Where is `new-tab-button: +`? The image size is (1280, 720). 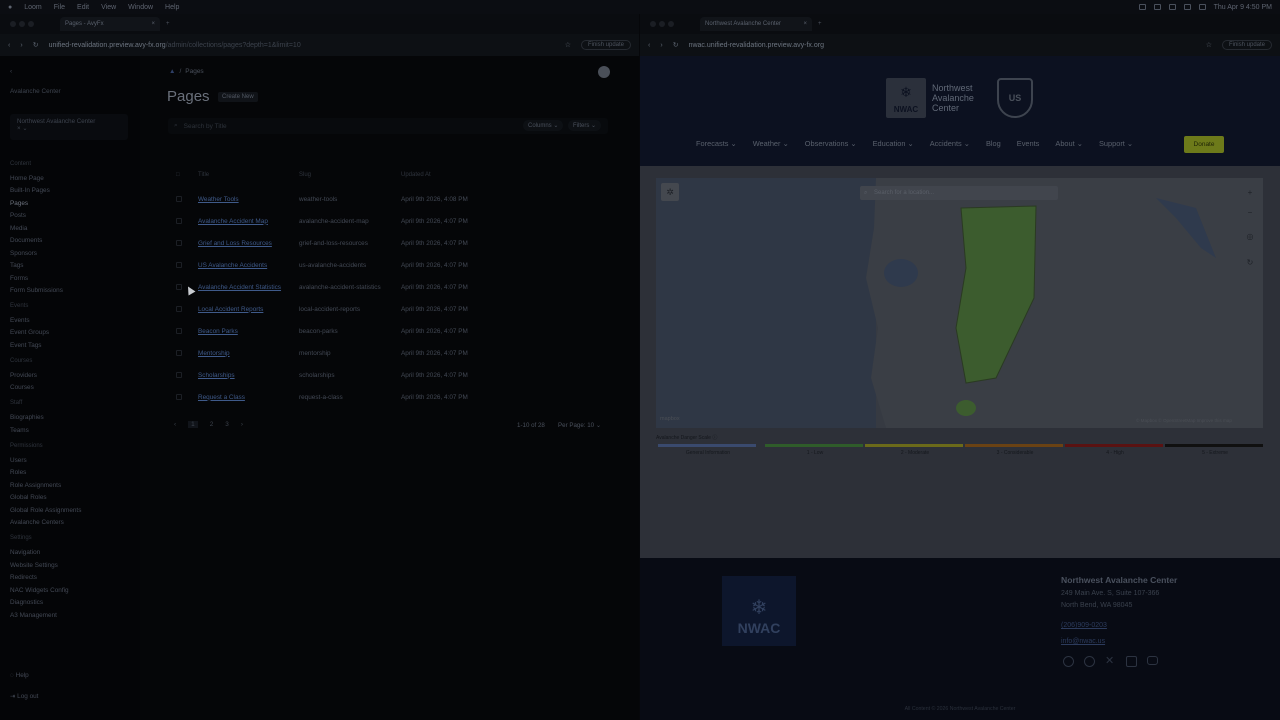
new-tab-button: + is located at coordinates (168, 24).